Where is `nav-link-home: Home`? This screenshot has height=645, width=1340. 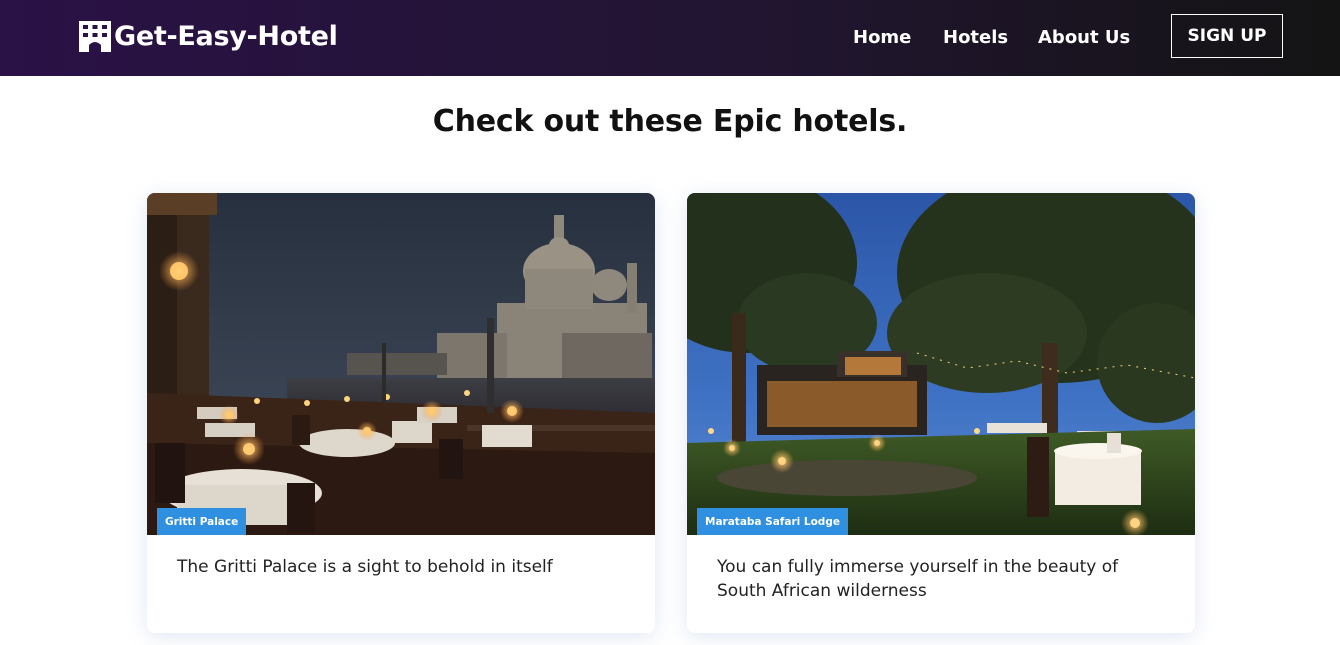
nav-link-home: Home is located at coordinates (882, 38).